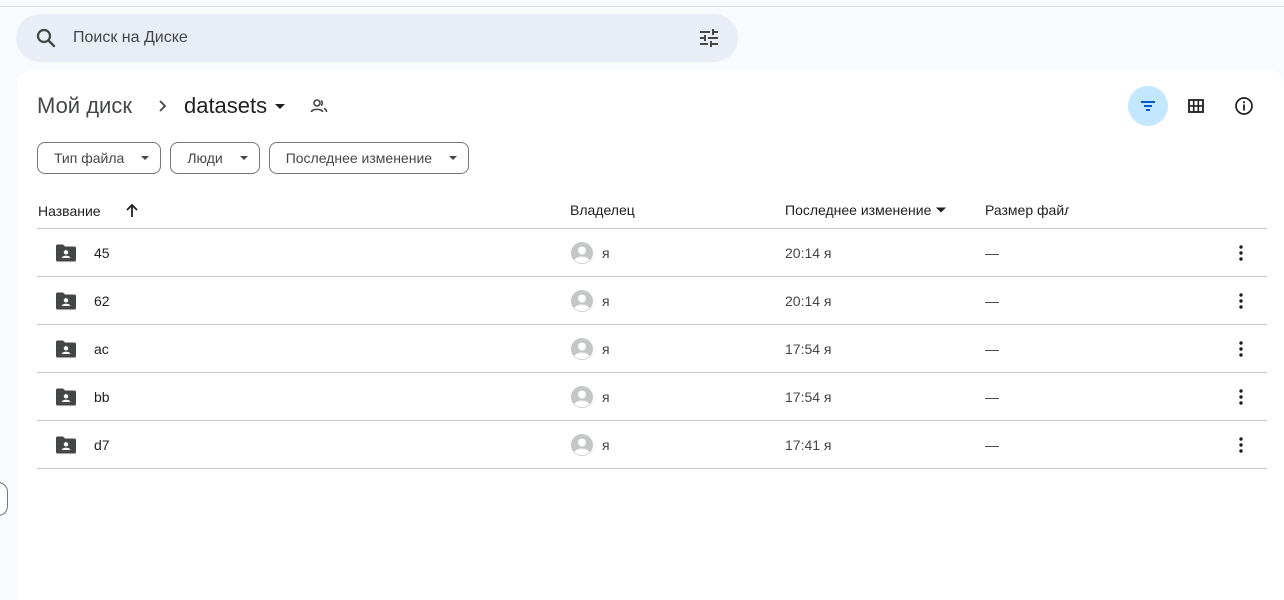  Describe the element at coordinates (132, 211) in the screenshot. I see `arrow-up-icon` at that location.